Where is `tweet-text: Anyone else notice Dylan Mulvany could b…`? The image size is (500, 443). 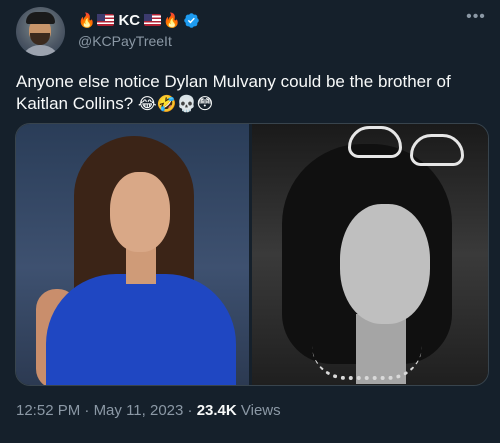
tweet-text: Anyone else notice Dylan Mulvany could b… is located at coordinates (251, 93).